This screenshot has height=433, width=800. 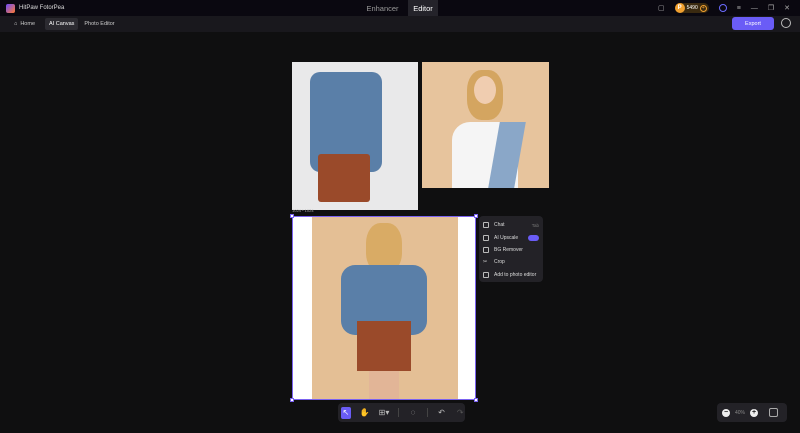 What do you see at coordinates (401, 412) in the screenshot?
I see `canvas-toolbar: ↖ ✋ ⊞▾ ◌ ↶ ↷` at bounding box center [401, 412].